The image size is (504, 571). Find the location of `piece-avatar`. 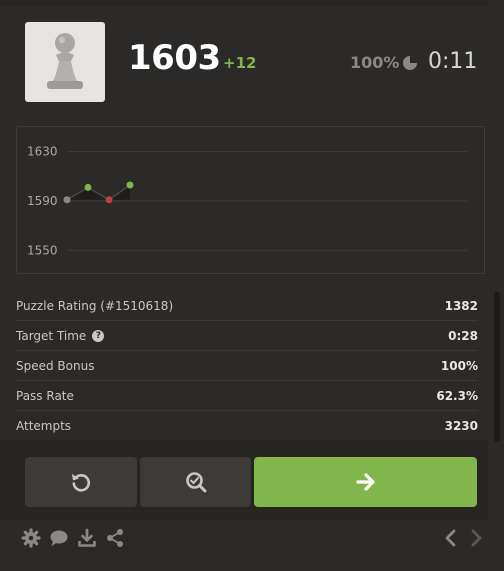

piece-avatar is located at coordinates (65, 62).